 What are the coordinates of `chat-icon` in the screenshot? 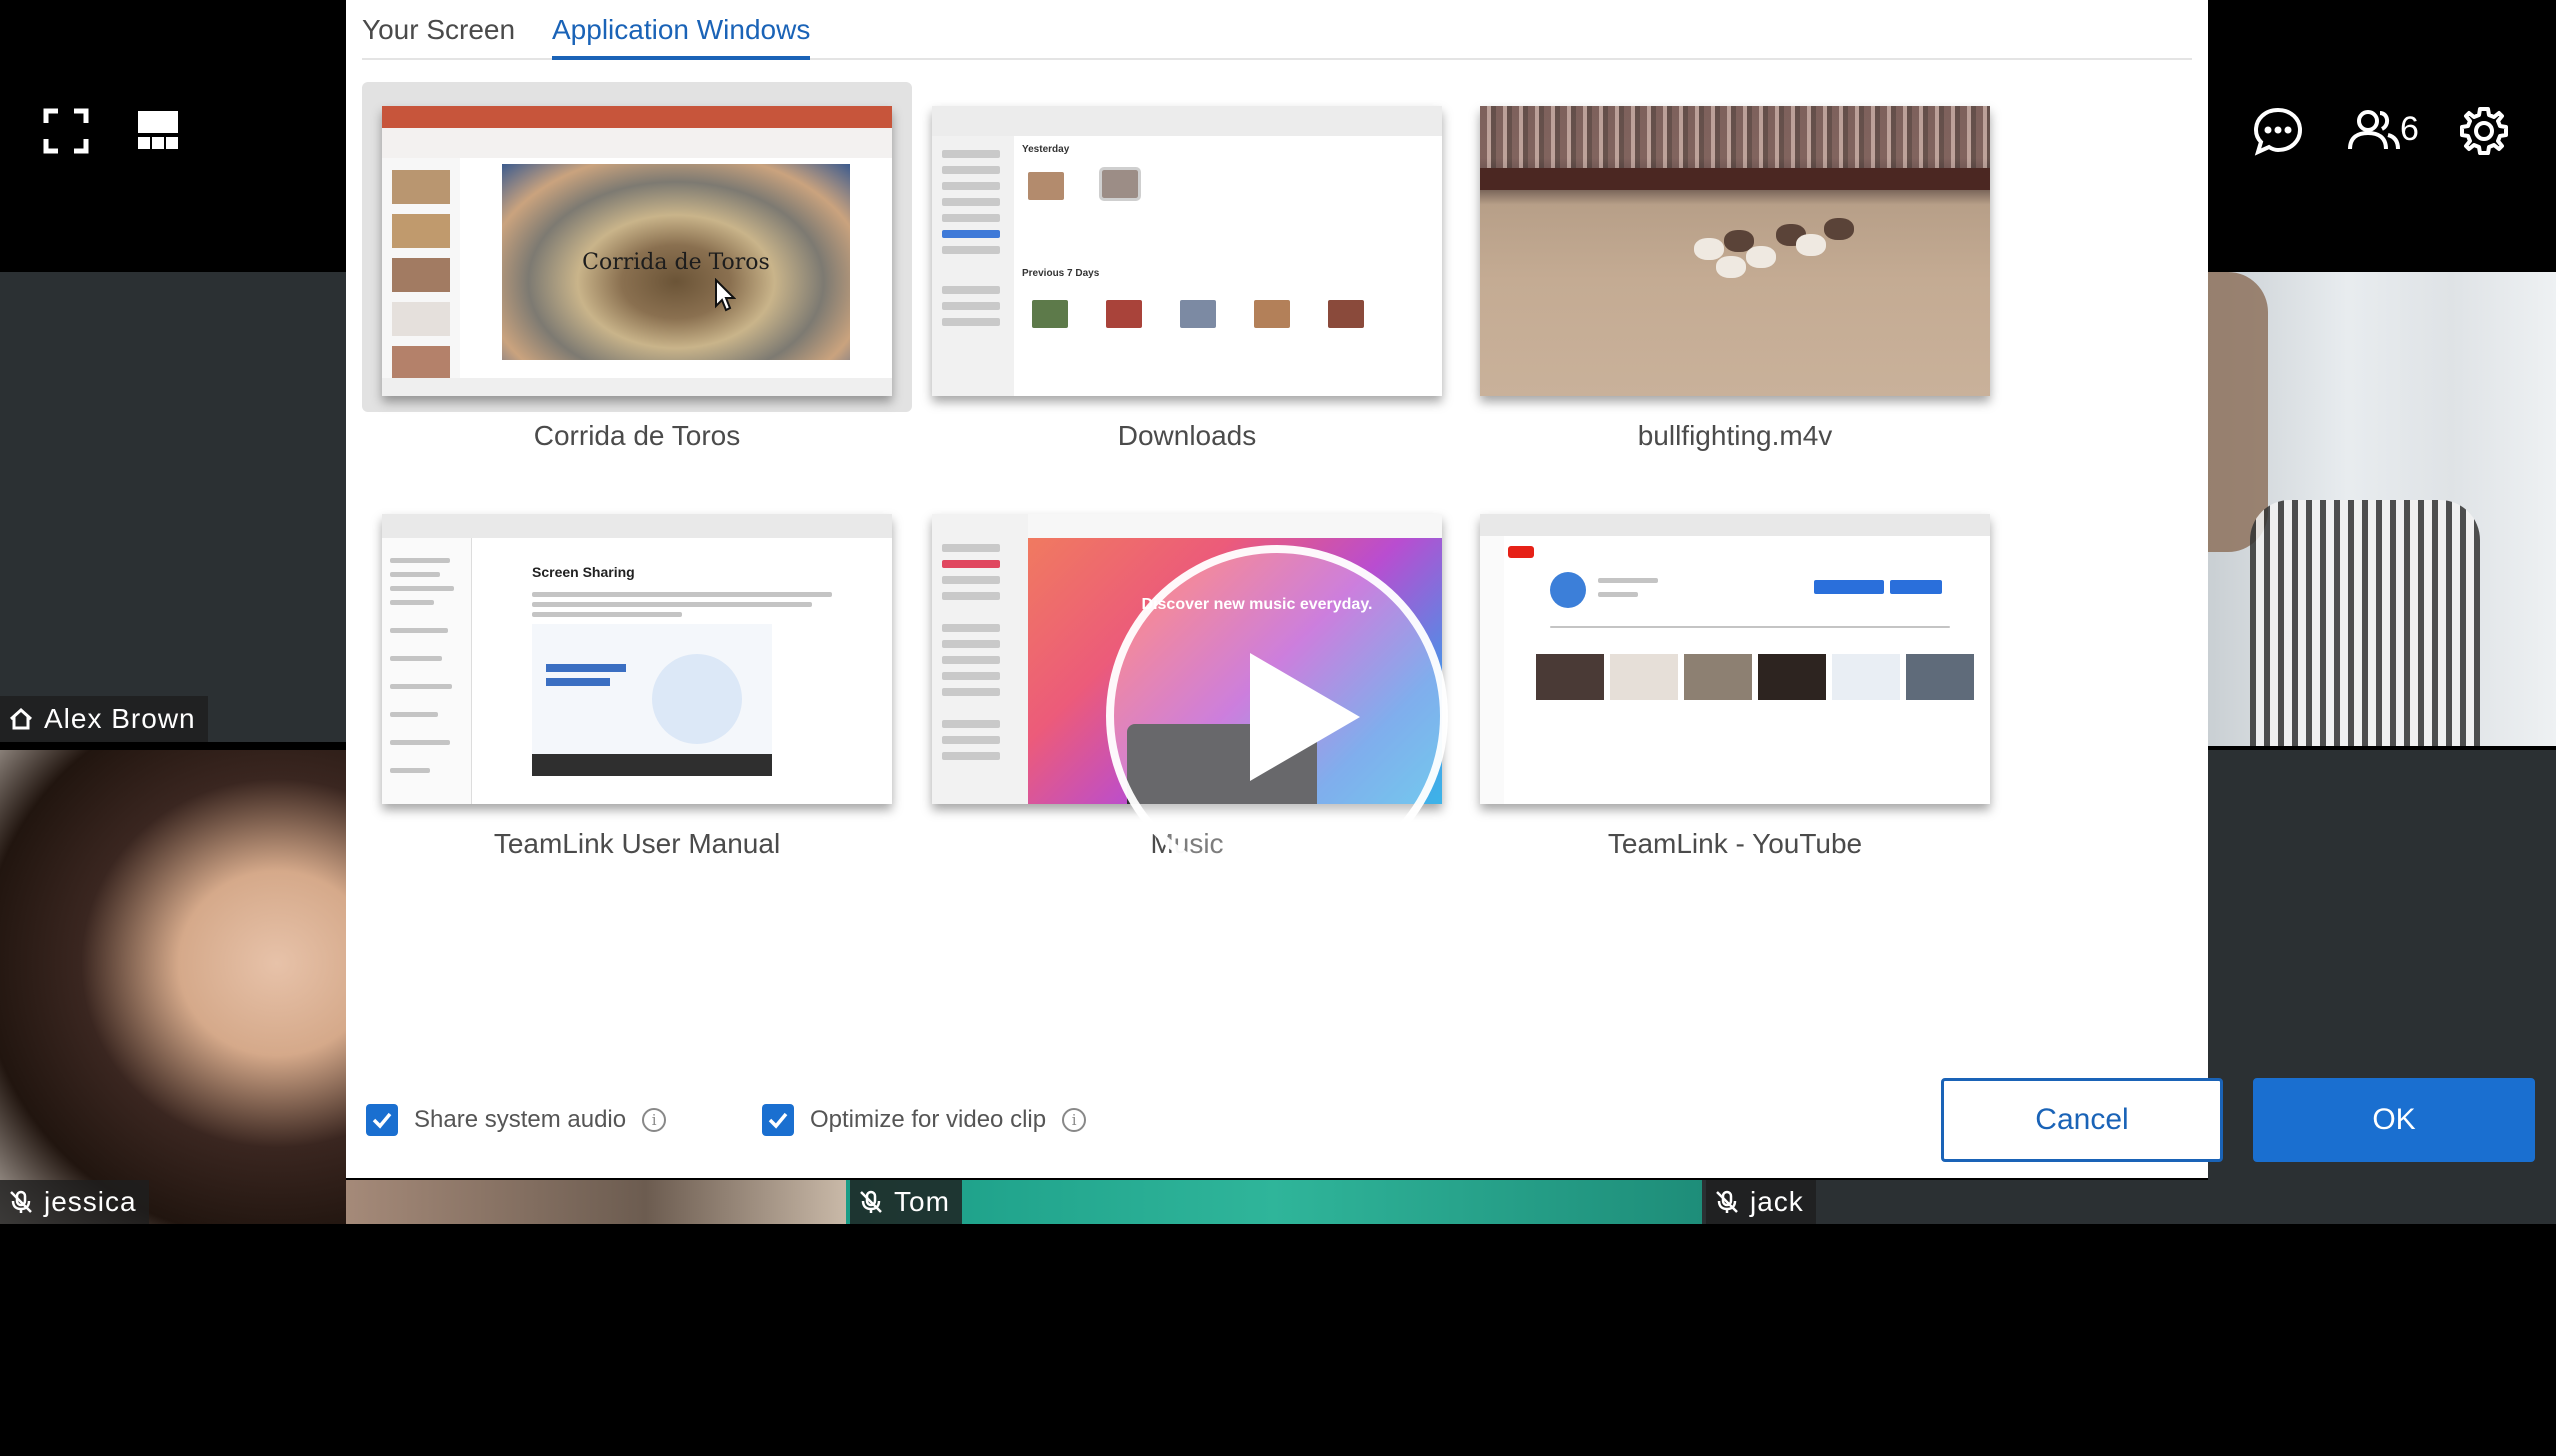 It's located at (2278, 131).